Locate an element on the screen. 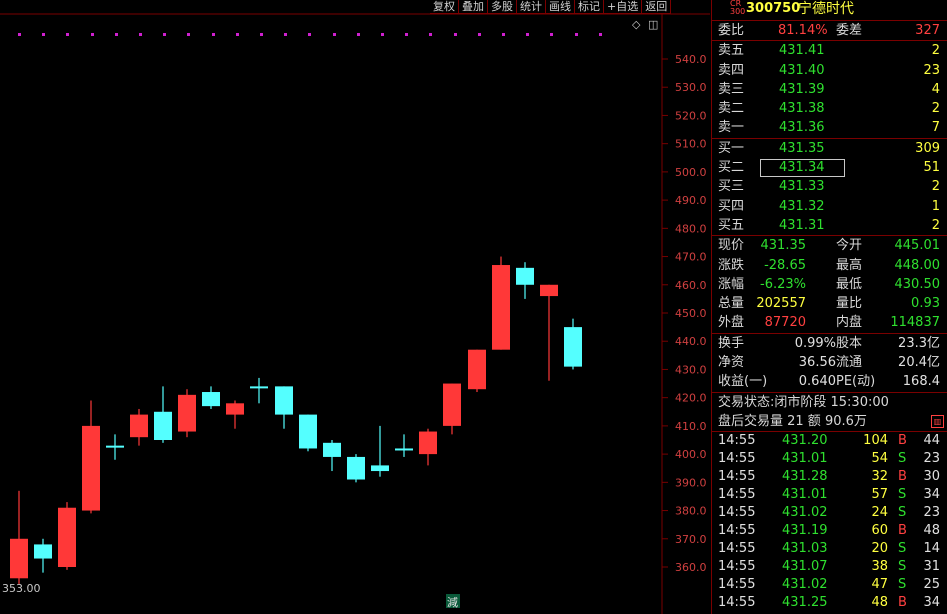 This screenshot has width=947, height=614. sell-label: 卖五 is located at coordinates (731, 51).